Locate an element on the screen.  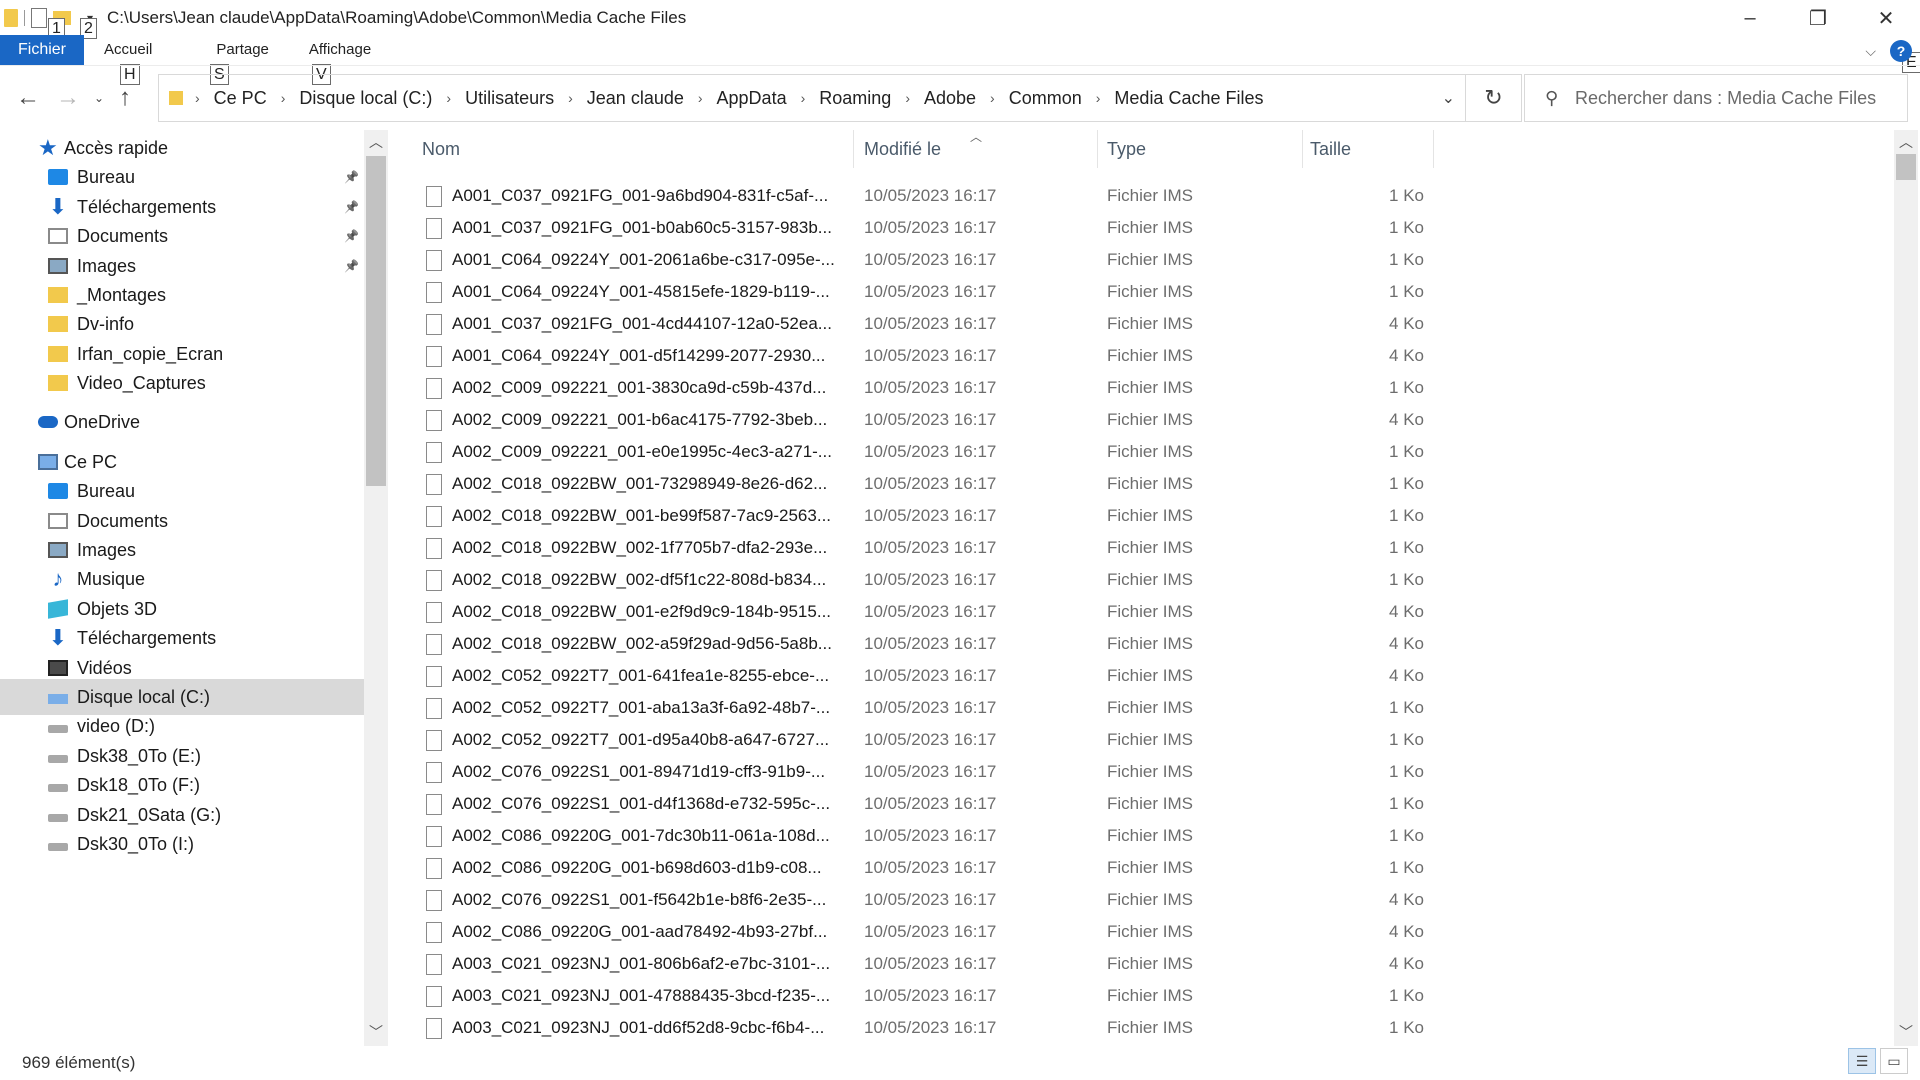
search-input is located at coordinates (1740, 98).